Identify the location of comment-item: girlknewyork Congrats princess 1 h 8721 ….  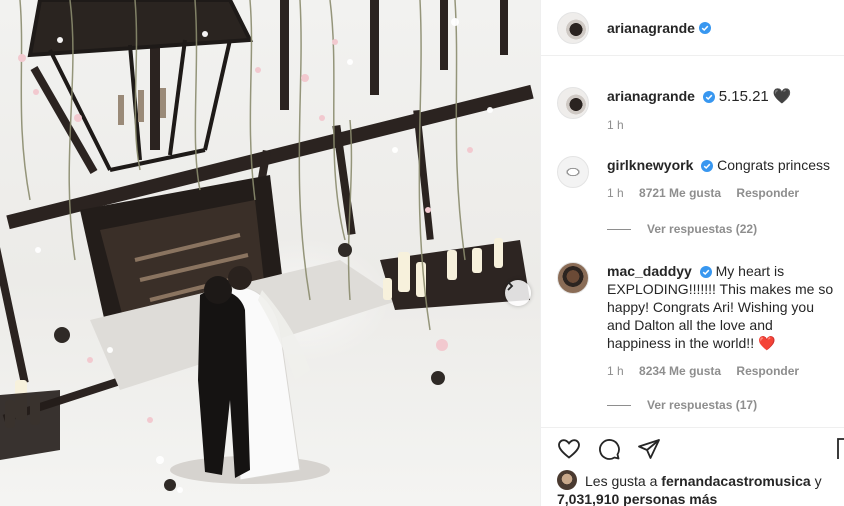
(697, 179).